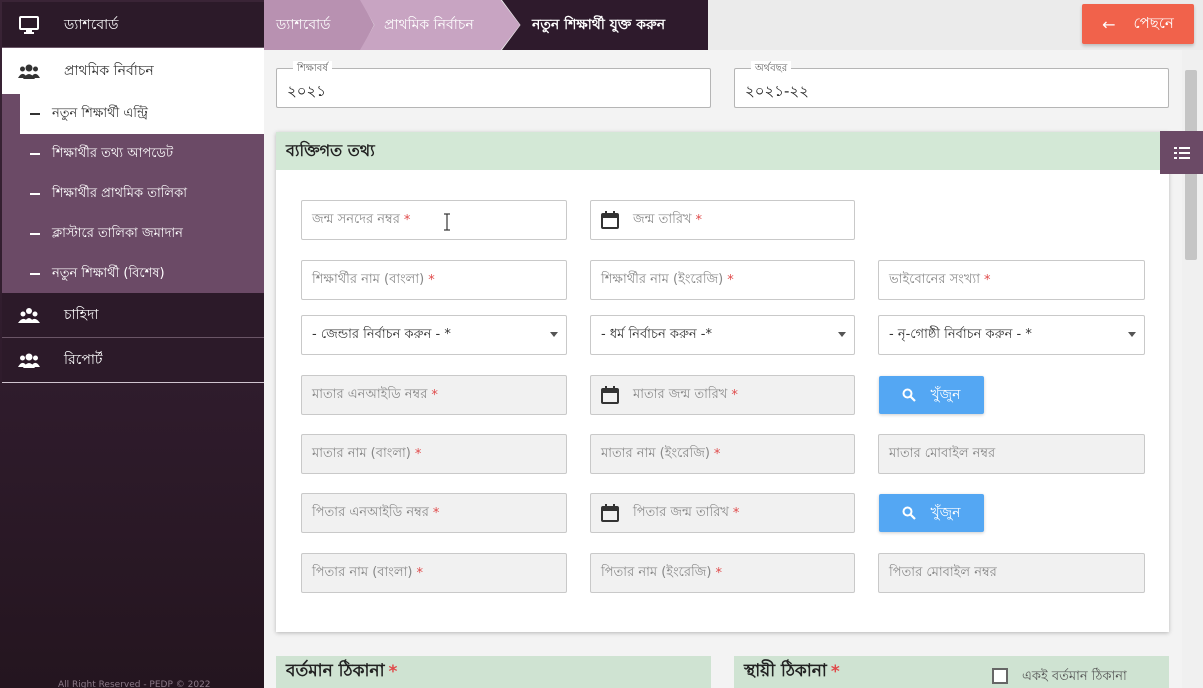 This screenshot has height=688, width=1203. I want to click on father-name-en-input: পিতার নাম (ইংরেজি) *, so click(722, 573).